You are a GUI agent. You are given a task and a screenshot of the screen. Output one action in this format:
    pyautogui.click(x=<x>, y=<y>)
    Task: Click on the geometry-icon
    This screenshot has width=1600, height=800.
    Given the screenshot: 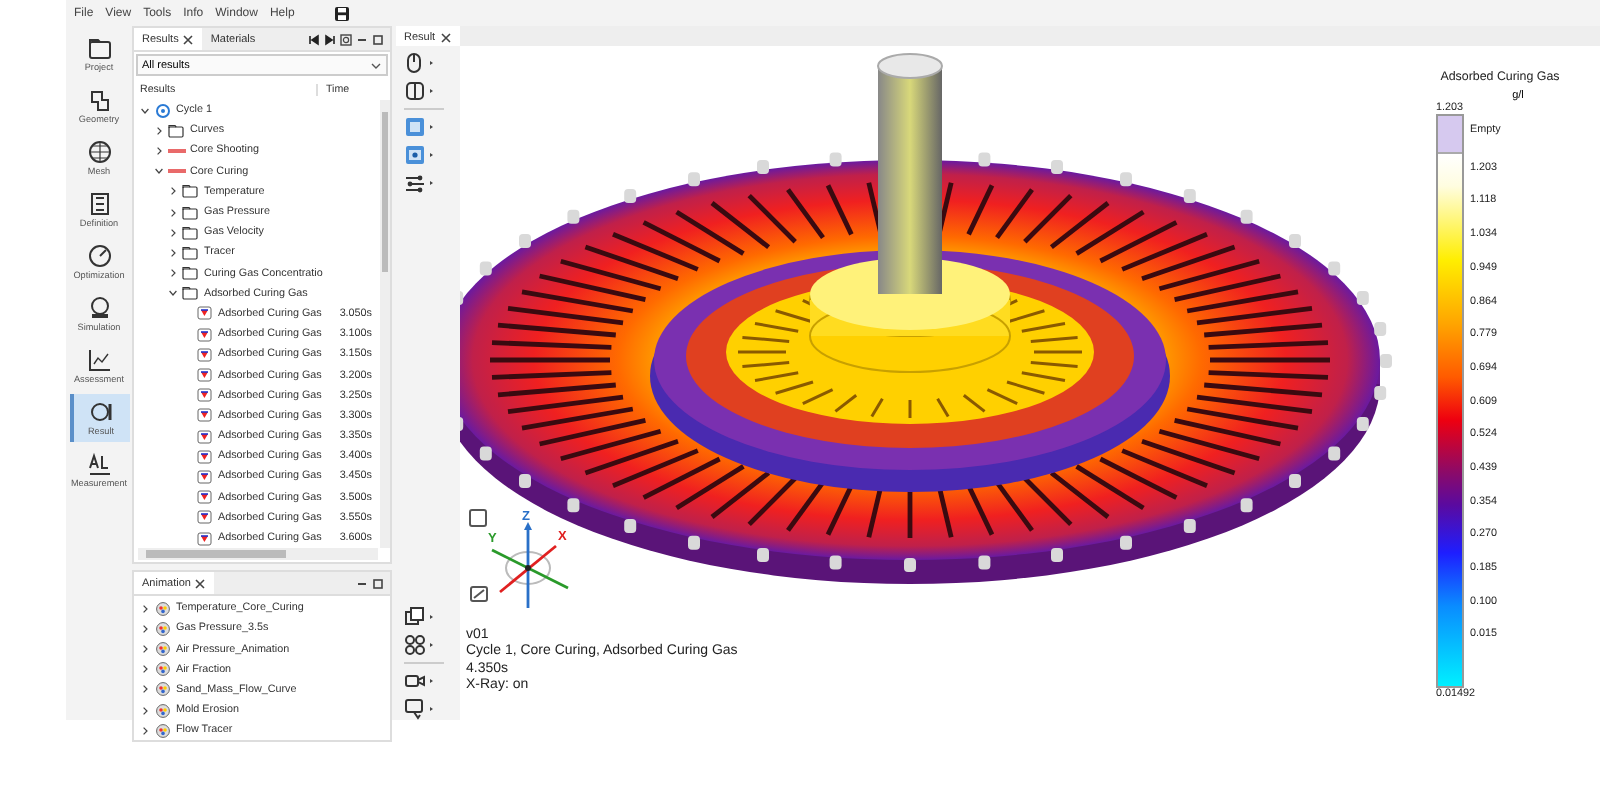 What is the action you would take?
    pyautogui.click(x=99, y=100)
    